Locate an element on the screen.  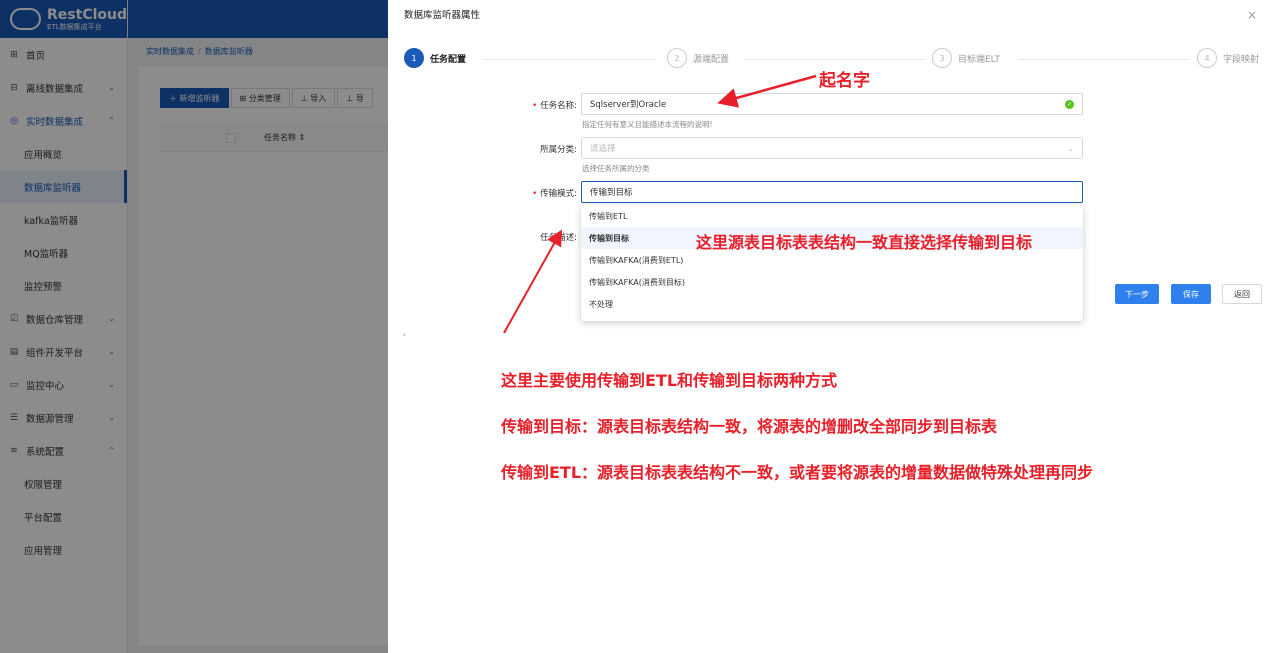
stray-mark: , is located at coordinates (404, 332).